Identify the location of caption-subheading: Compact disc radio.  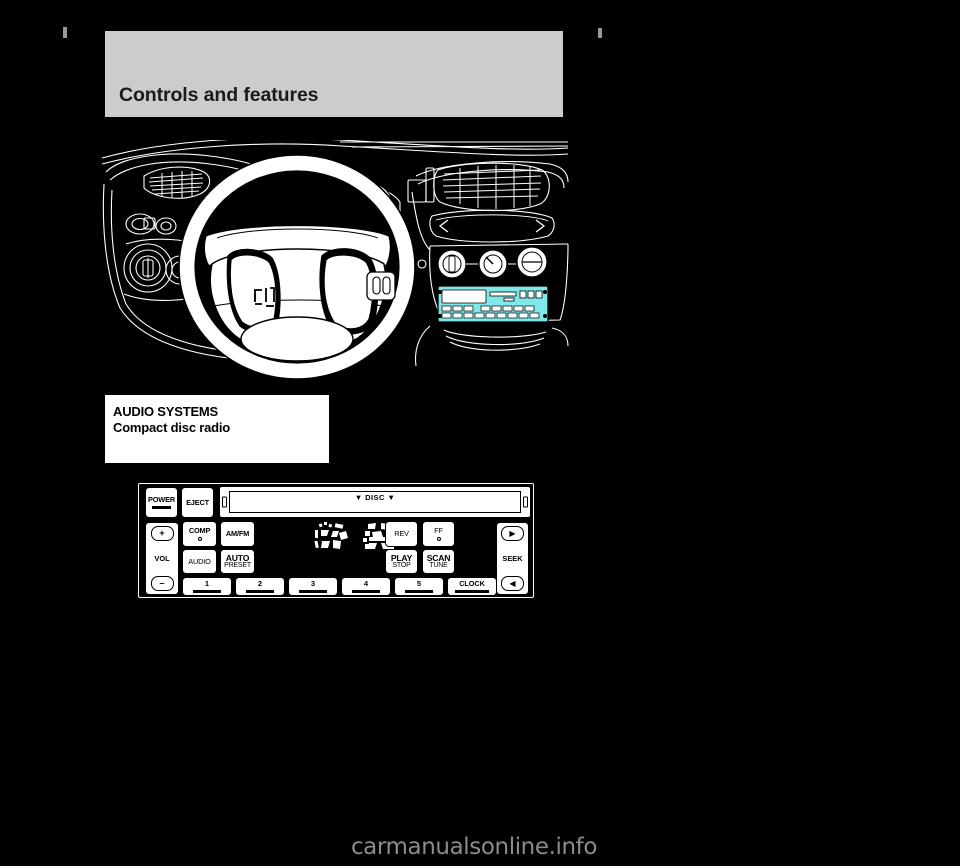
(172, 427).